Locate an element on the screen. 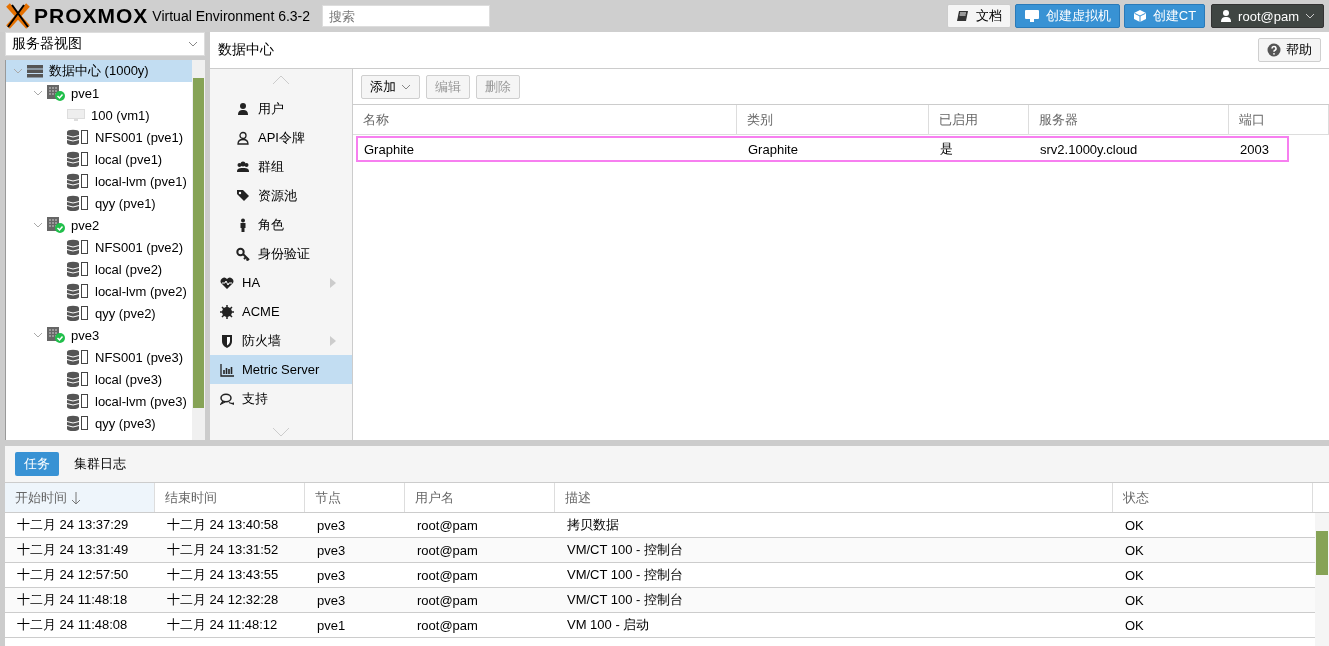  column-header: 节点 is located at coordinates (355, 497).